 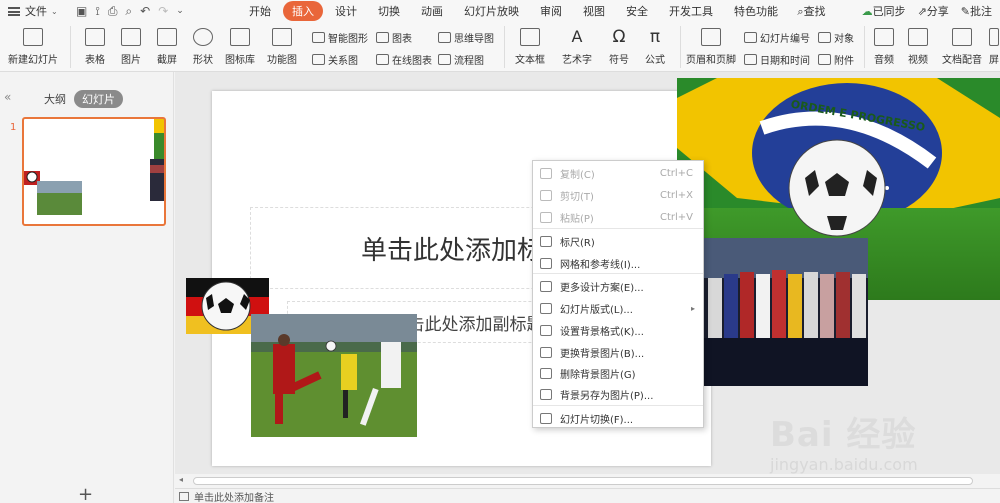 What do you see at coordinates (318, 59) in the screenshot?
I see `relation-chart-icon` at bounding box center [318, 59].